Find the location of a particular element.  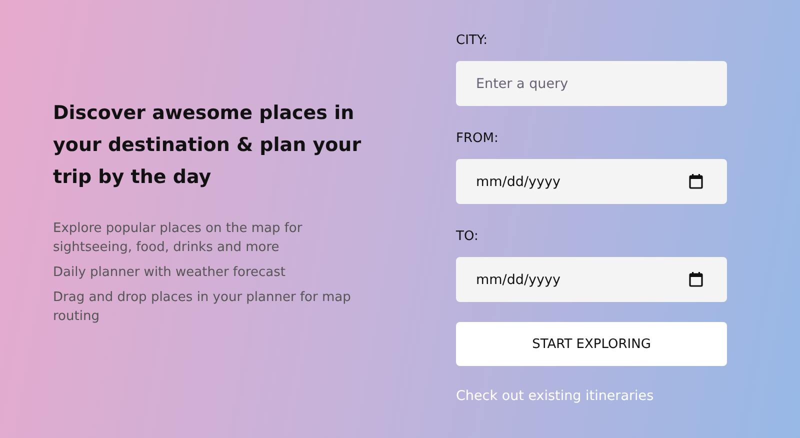

field-label: FROM: is located at coordinates (478, 139).